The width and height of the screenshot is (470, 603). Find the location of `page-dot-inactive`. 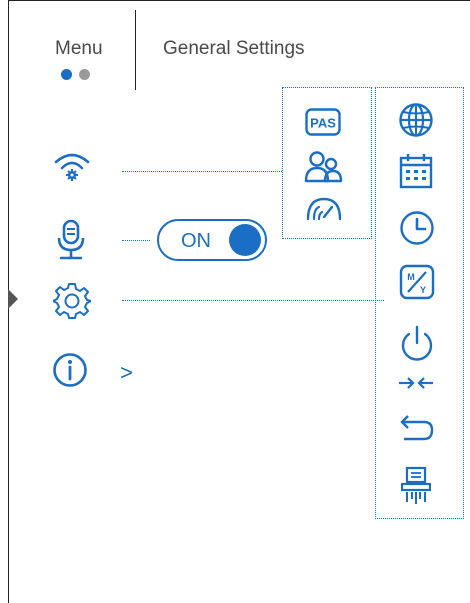

page-dot-inactive is located at coordinates (84, 74).